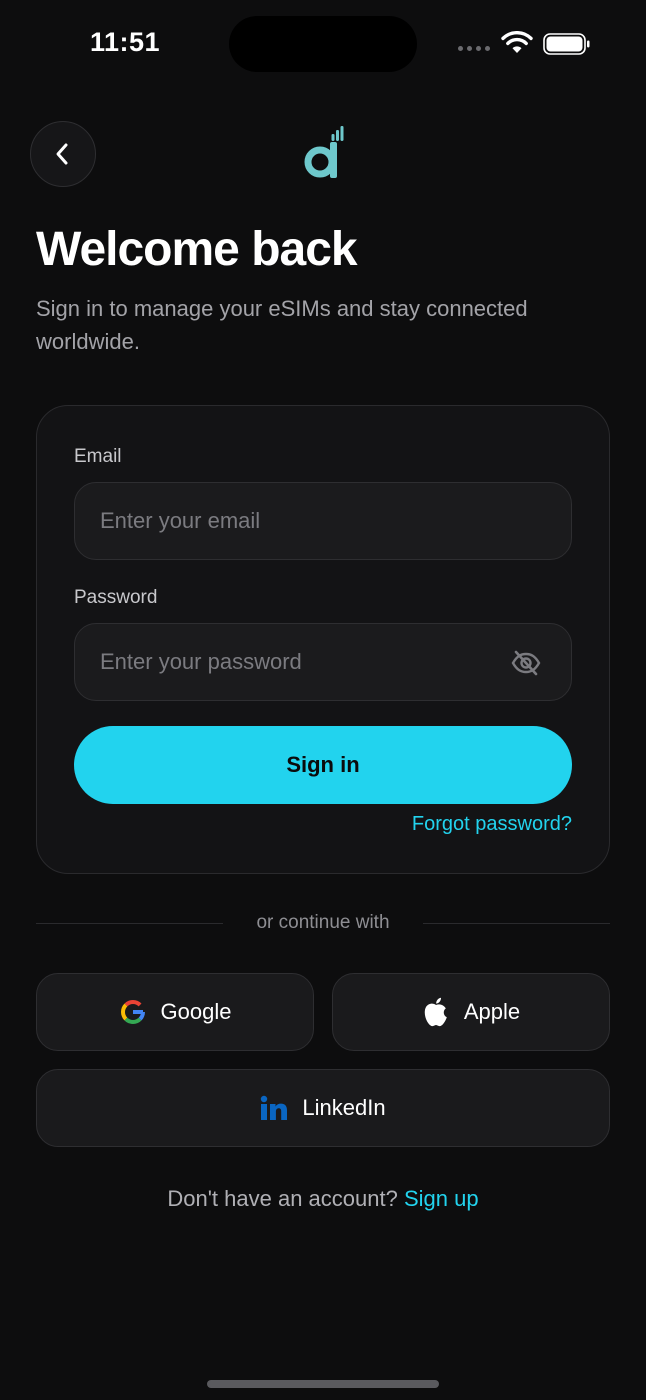 The width and height of the screenshot is (646, 1400). What do you see at coordinates (566, 44) in the screenshot?
I see `battery-icon` at bounding box center [566, 44].